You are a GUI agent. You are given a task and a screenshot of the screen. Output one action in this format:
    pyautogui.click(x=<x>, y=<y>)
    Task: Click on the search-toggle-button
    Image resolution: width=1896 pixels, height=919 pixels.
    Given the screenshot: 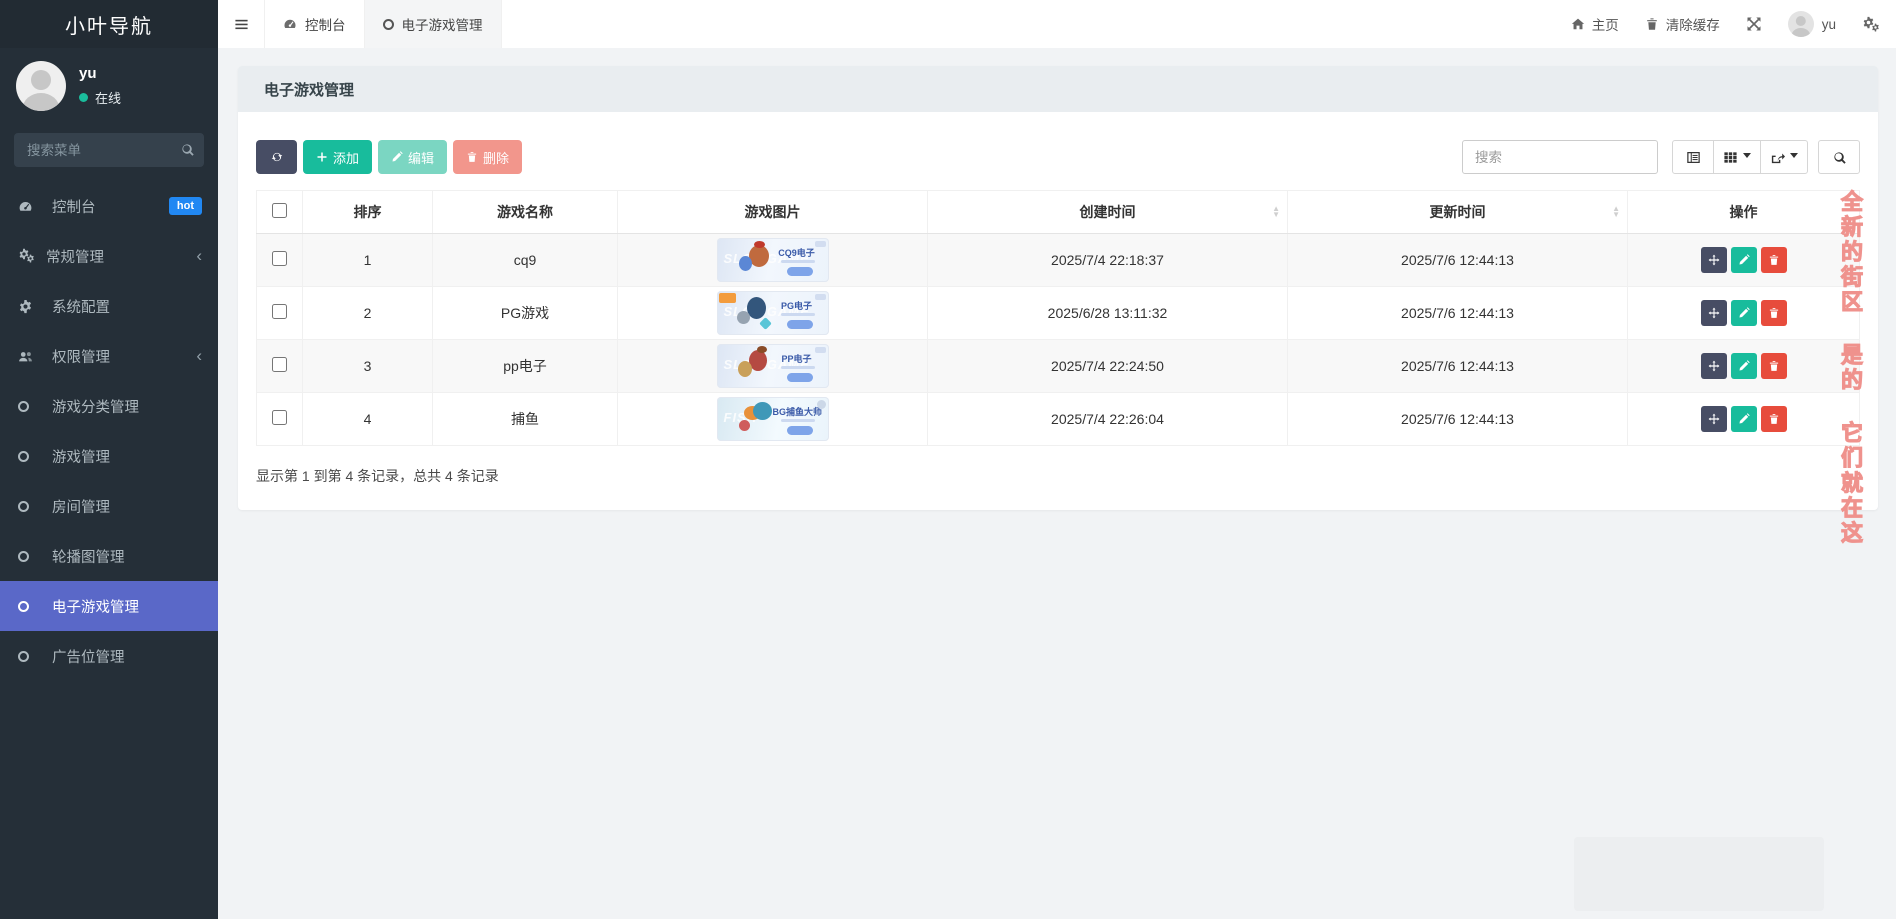 What is the action you would take?
    pyautogui.click(x=1839, y=157)
    